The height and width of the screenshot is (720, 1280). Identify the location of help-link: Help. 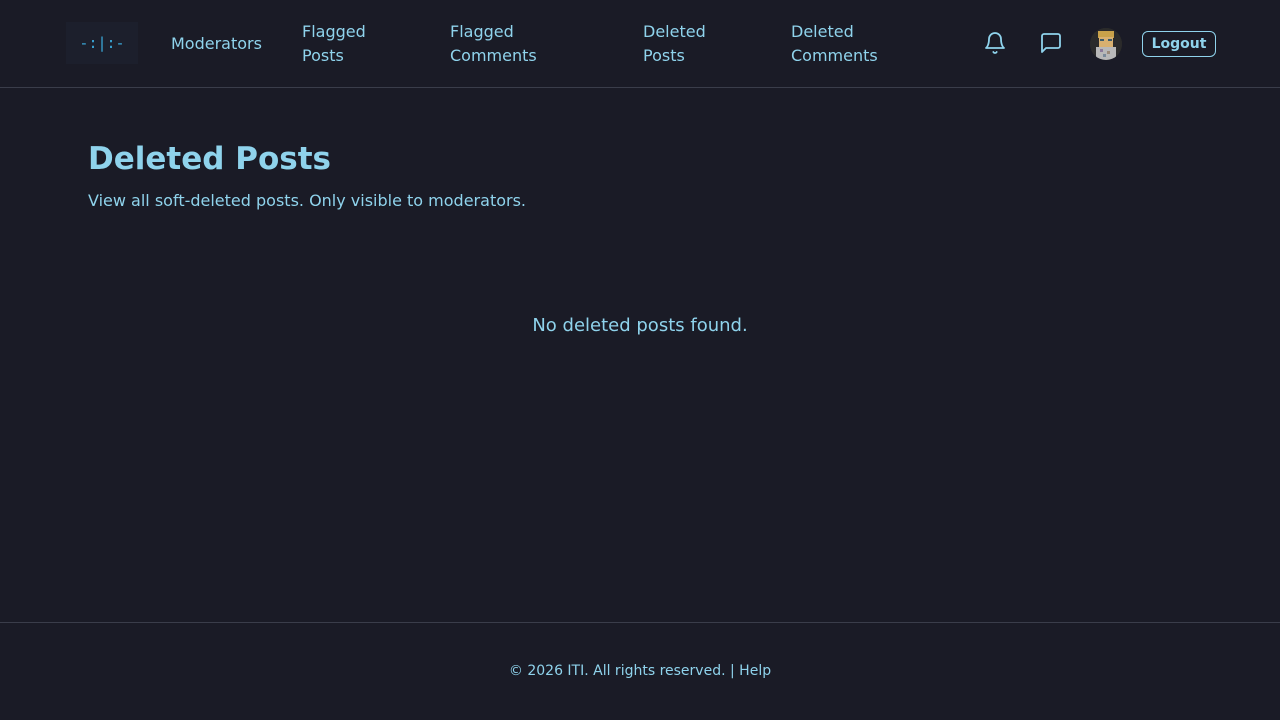
(755, 671).